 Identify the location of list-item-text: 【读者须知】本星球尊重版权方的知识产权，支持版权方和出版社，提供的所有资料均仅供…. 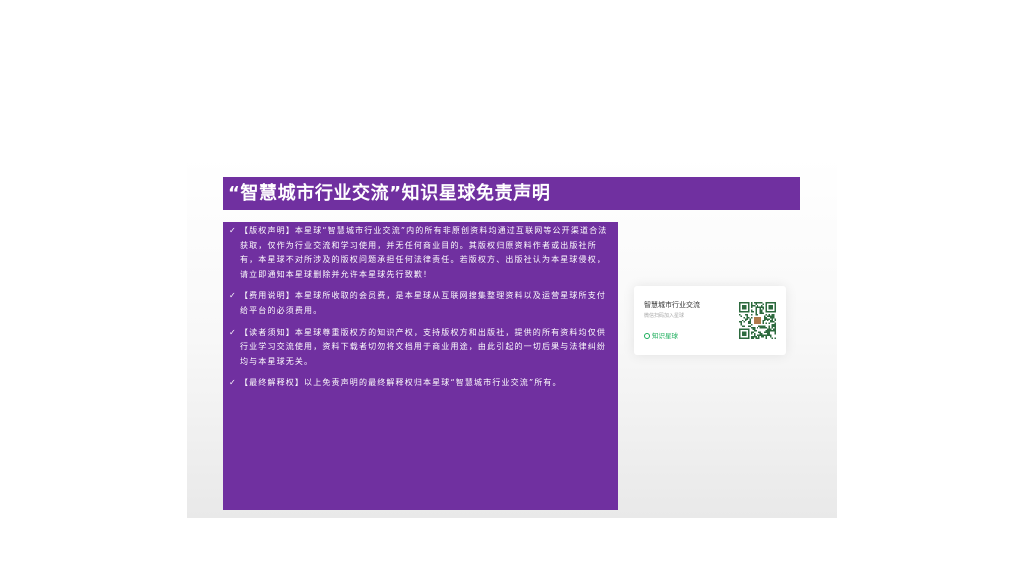
(423, 346).